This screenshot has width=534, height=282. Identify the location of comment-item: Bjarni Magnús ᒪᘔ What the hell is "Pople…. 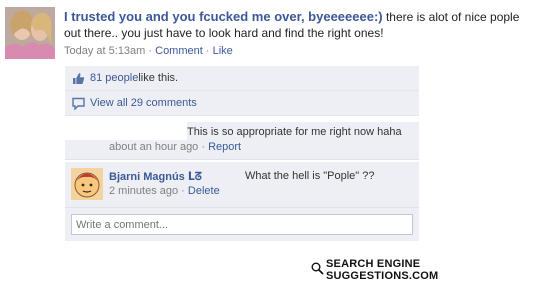
(242, 185).